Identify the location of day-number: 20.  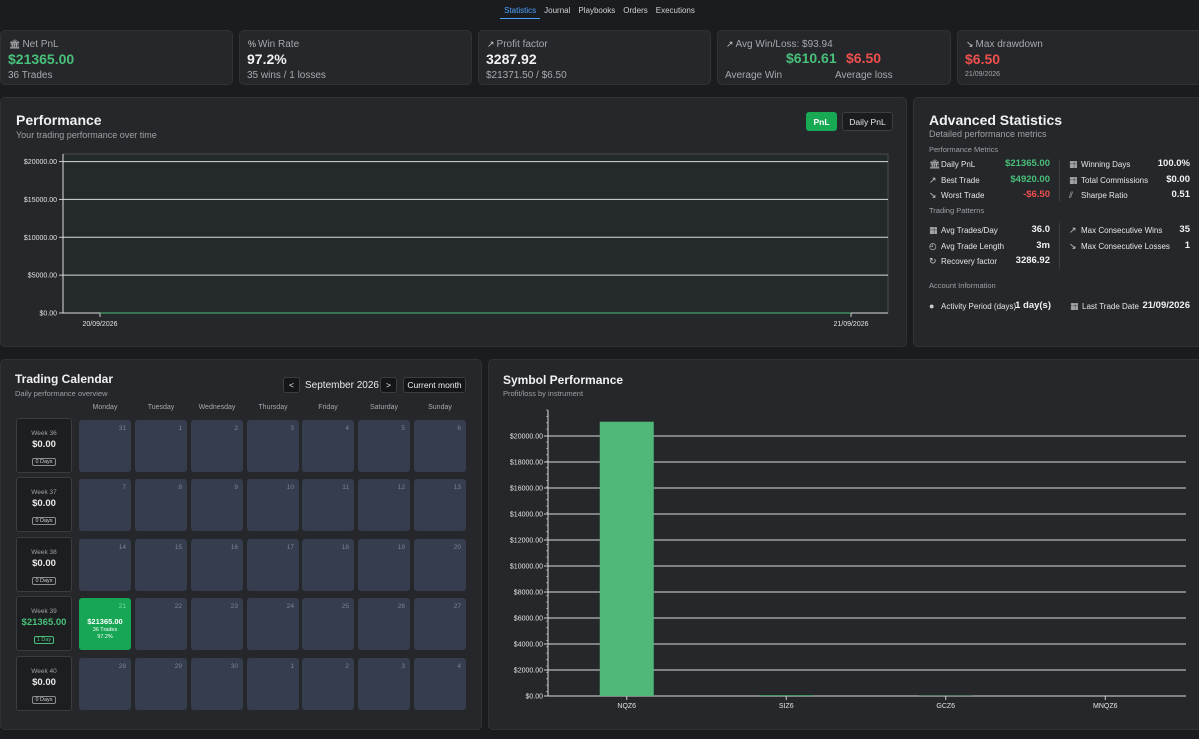
(457, 547).